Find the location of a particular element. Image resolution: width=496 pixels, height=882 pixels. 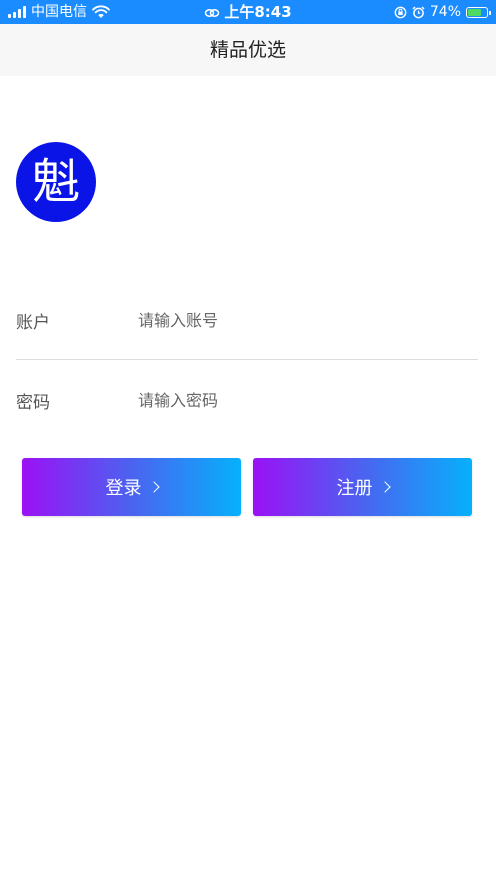

battery-level is located at coordinates (474, 12).